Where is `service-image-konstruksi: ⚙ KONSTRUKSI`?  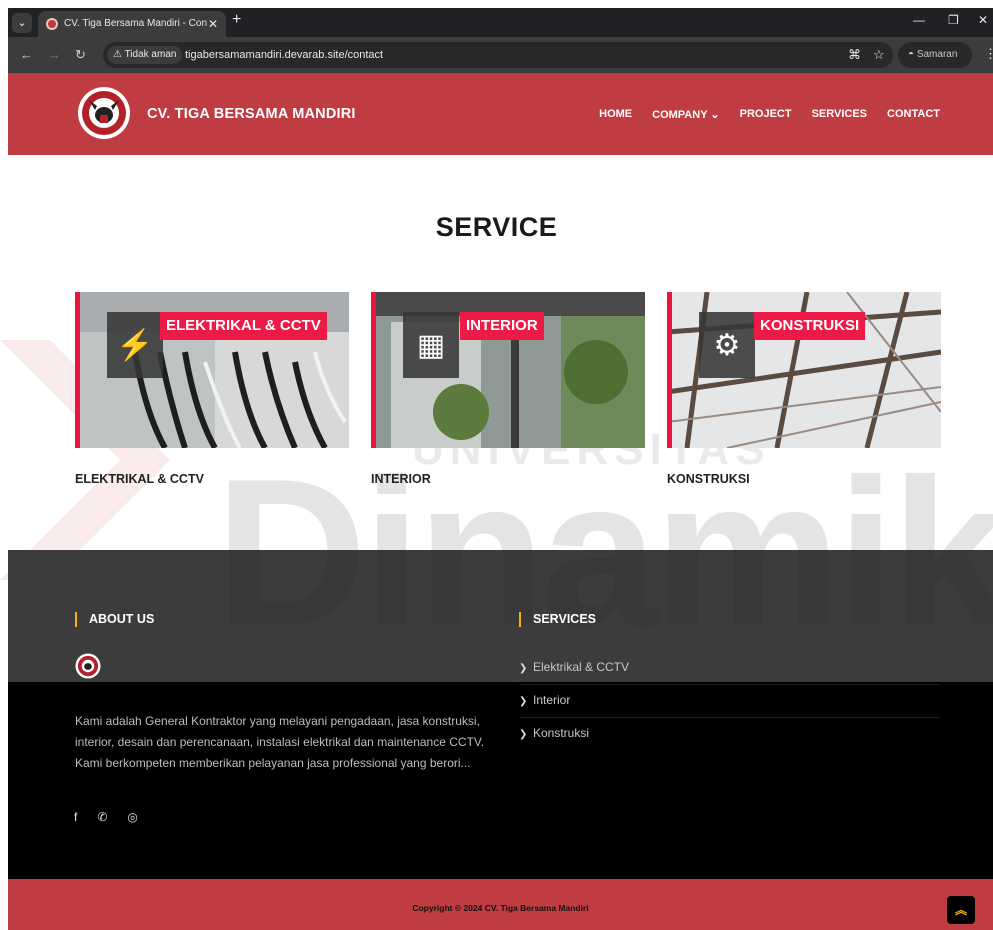
service-image-konstruksi: ⚙ KONSTRUKSI is located at coordinates (804, 370).